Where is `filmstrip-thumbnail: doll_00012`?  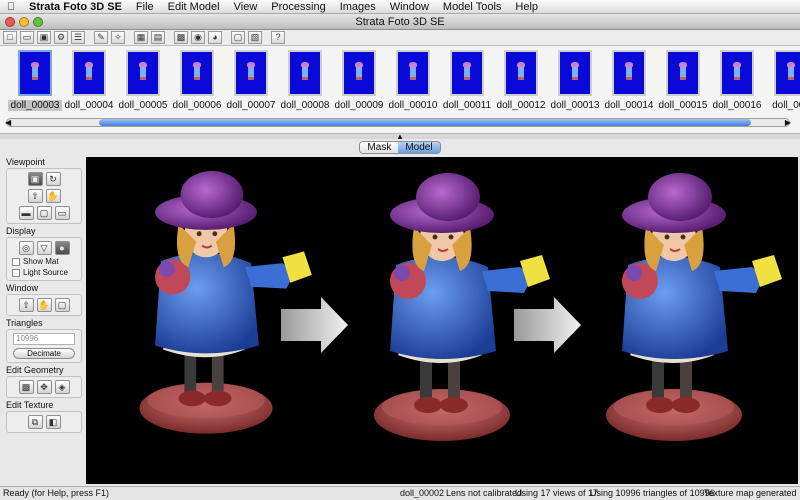
filmstrip-thumbnail: doll_00012 is located at coordinates (521, 80).